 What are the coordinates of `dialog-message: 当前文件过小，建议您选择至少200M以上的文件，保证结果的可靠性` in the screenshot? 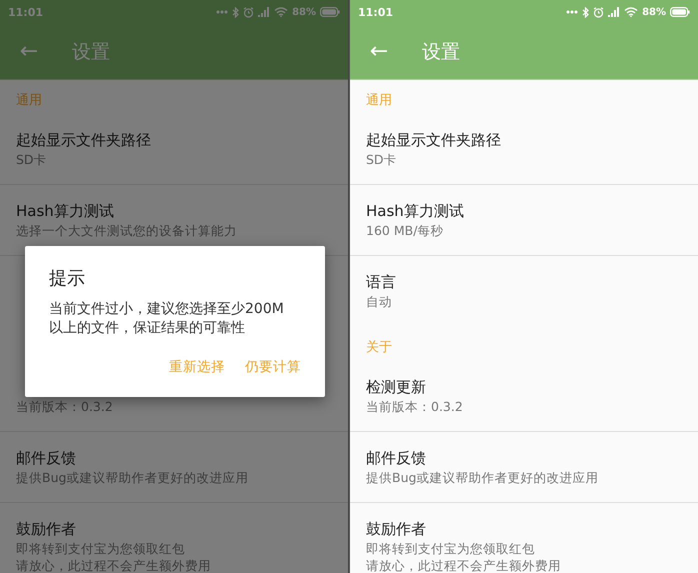 It's located at (167, 319).